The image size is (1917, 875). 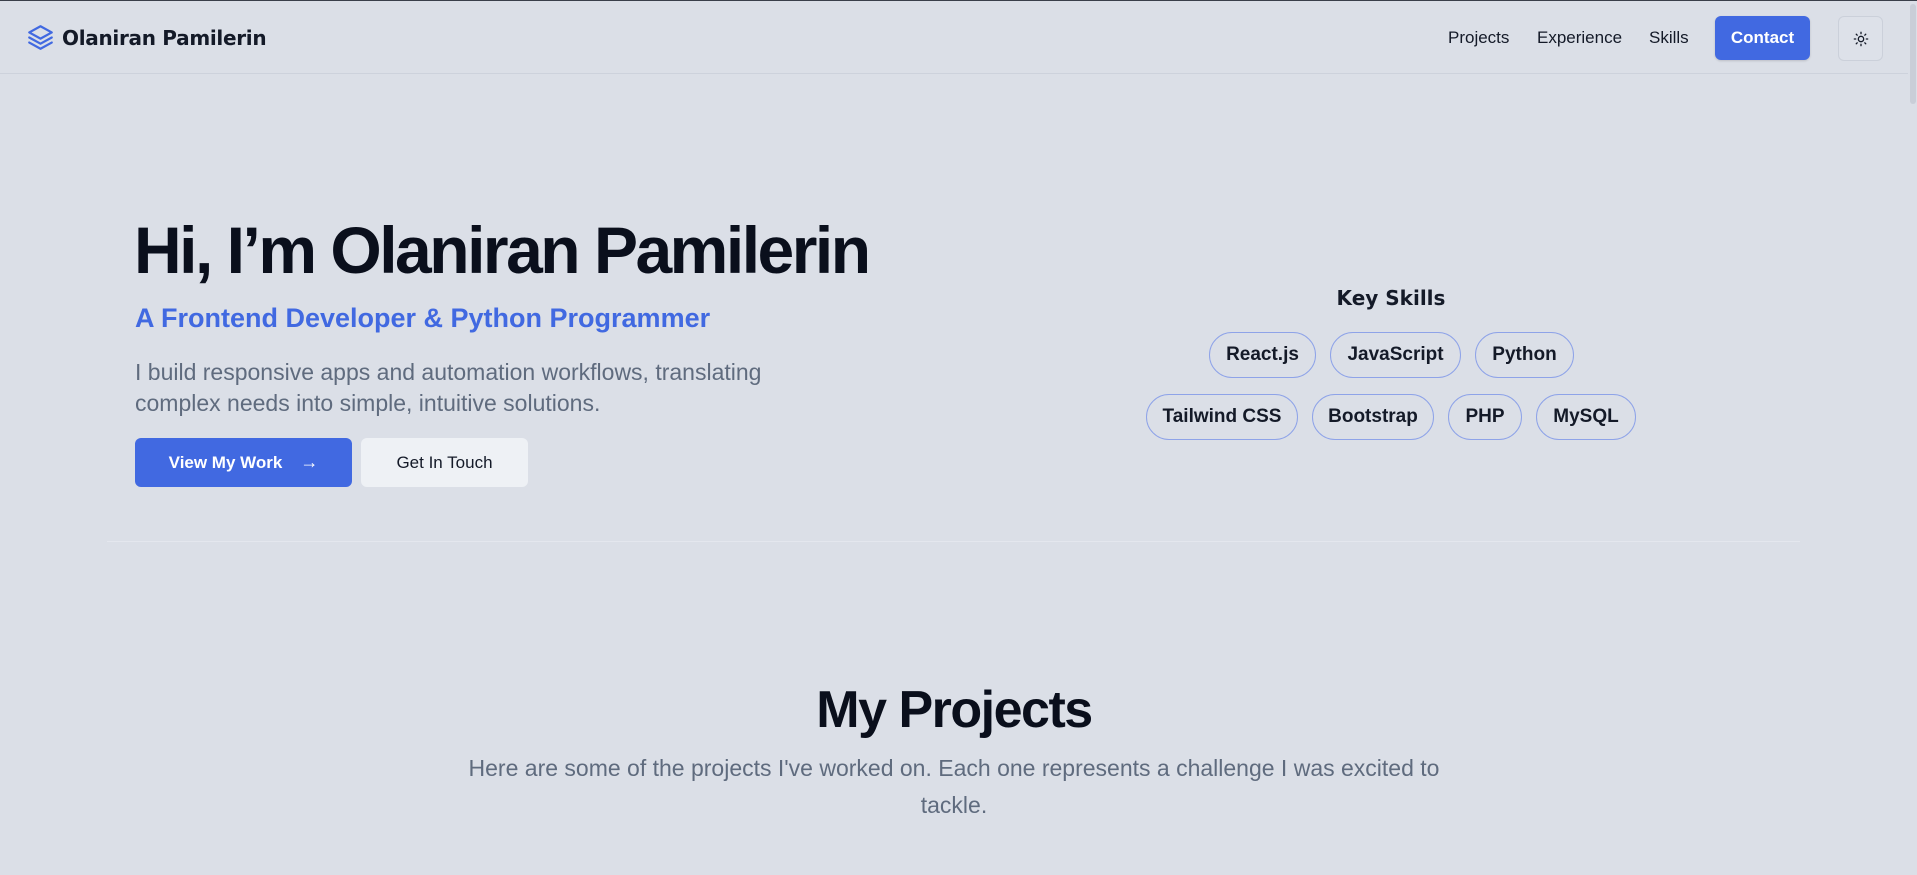 I want to click on skill-pill-bootstrap: Bootstrap, so click(x=1373, y=417).